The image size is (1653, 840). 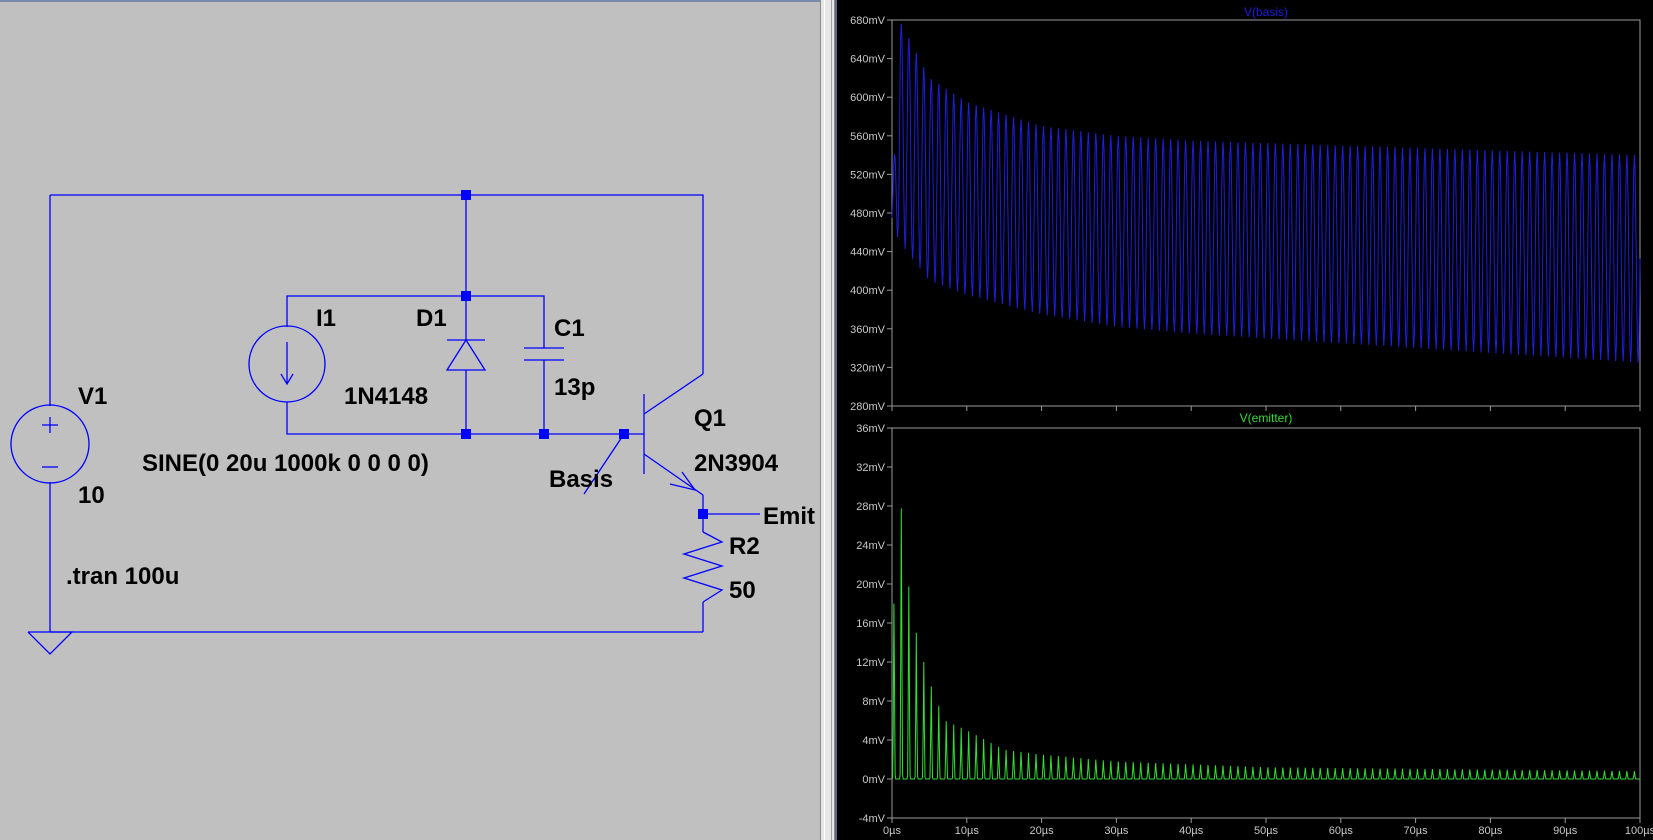 I want to click on x-tick-label: 20µs, so click(x=1042, y=831).